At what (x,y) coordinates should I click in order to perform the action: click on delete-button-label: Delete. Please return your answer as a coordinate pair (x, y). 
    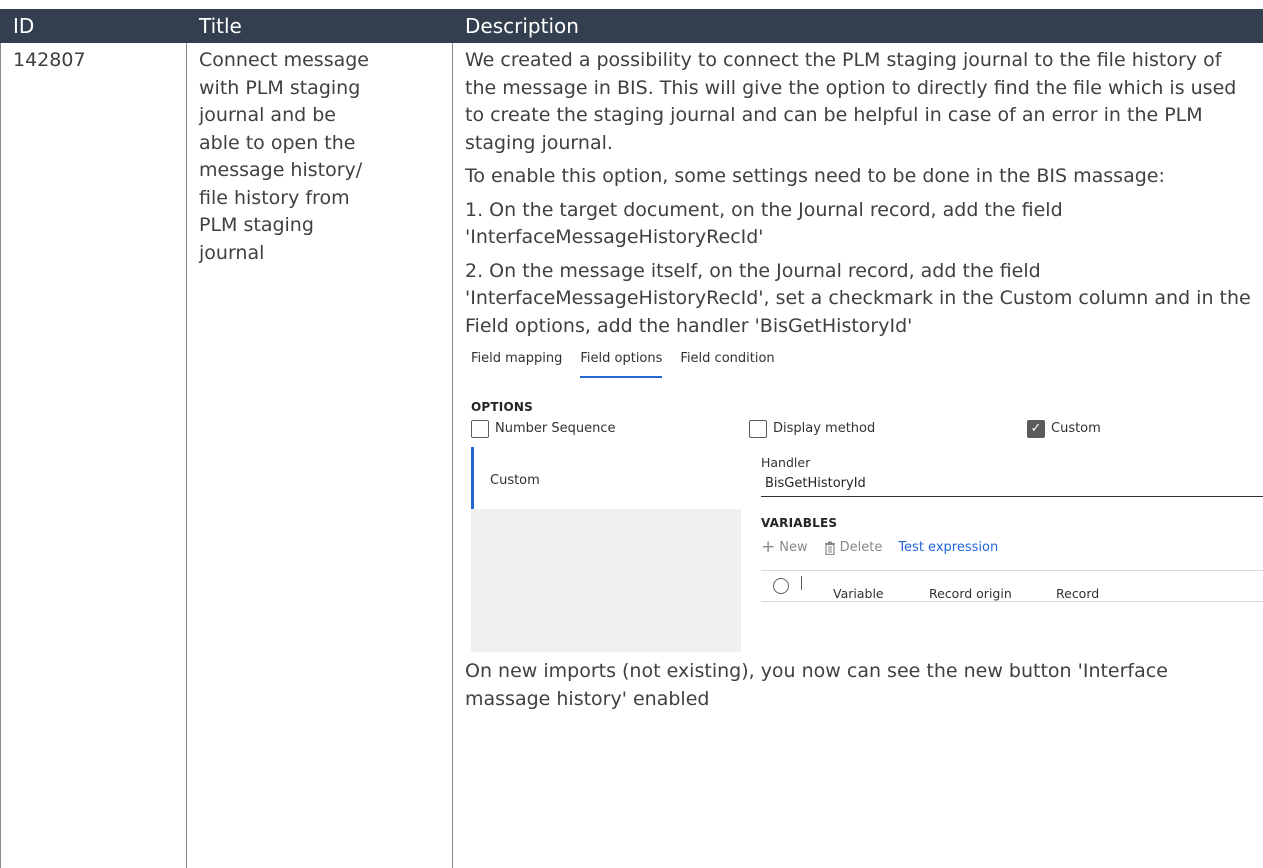
    Looking at the image, I should click on (861, 547).